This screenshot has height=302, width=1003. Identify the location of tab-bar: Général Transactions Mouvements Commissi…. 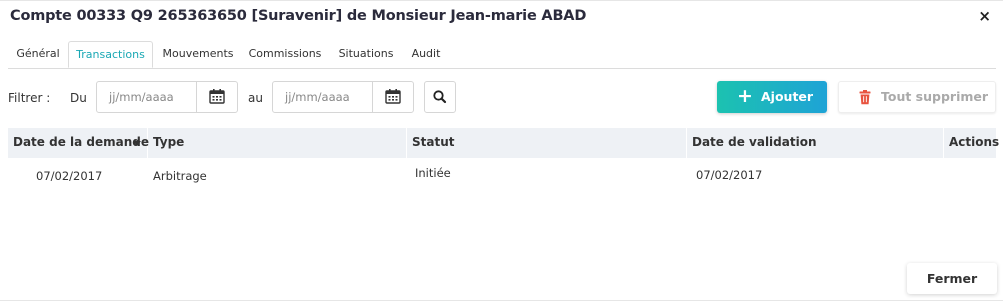
(502, 55).